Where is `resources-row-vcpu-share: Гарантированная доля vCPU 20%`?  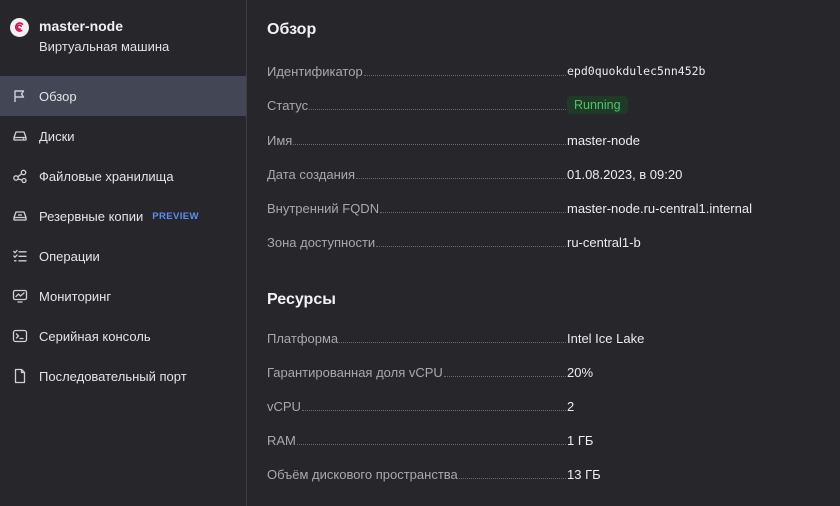 resources-row-vcpu-share: Гарантированная доля vCPU 20% is located at coordinates (547, 372).